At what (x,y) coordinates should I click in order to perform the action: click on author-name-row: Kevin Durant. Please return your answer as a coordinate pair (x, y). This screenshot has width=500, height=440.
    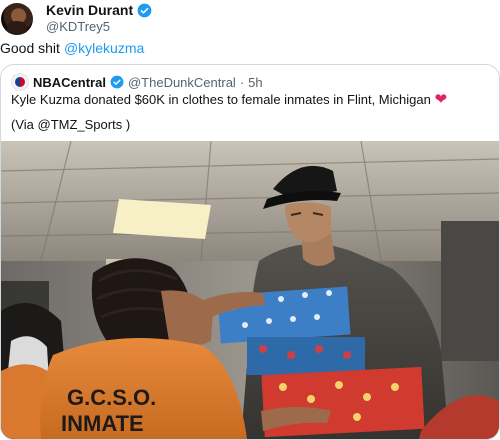
    Looking at the image, I should click on (99, 10).